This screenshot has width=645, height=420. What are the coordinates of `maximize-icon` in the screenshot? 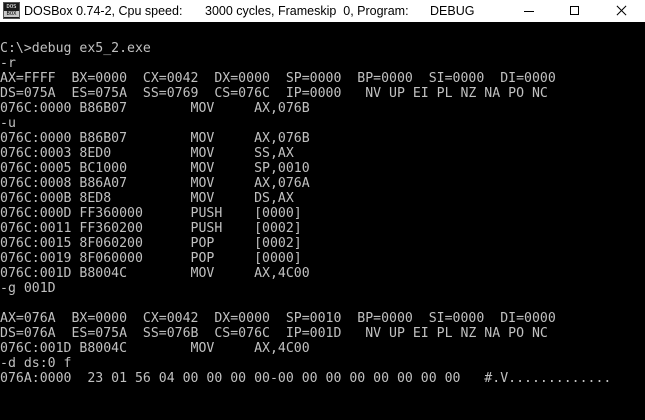 It's located at (575, 11).